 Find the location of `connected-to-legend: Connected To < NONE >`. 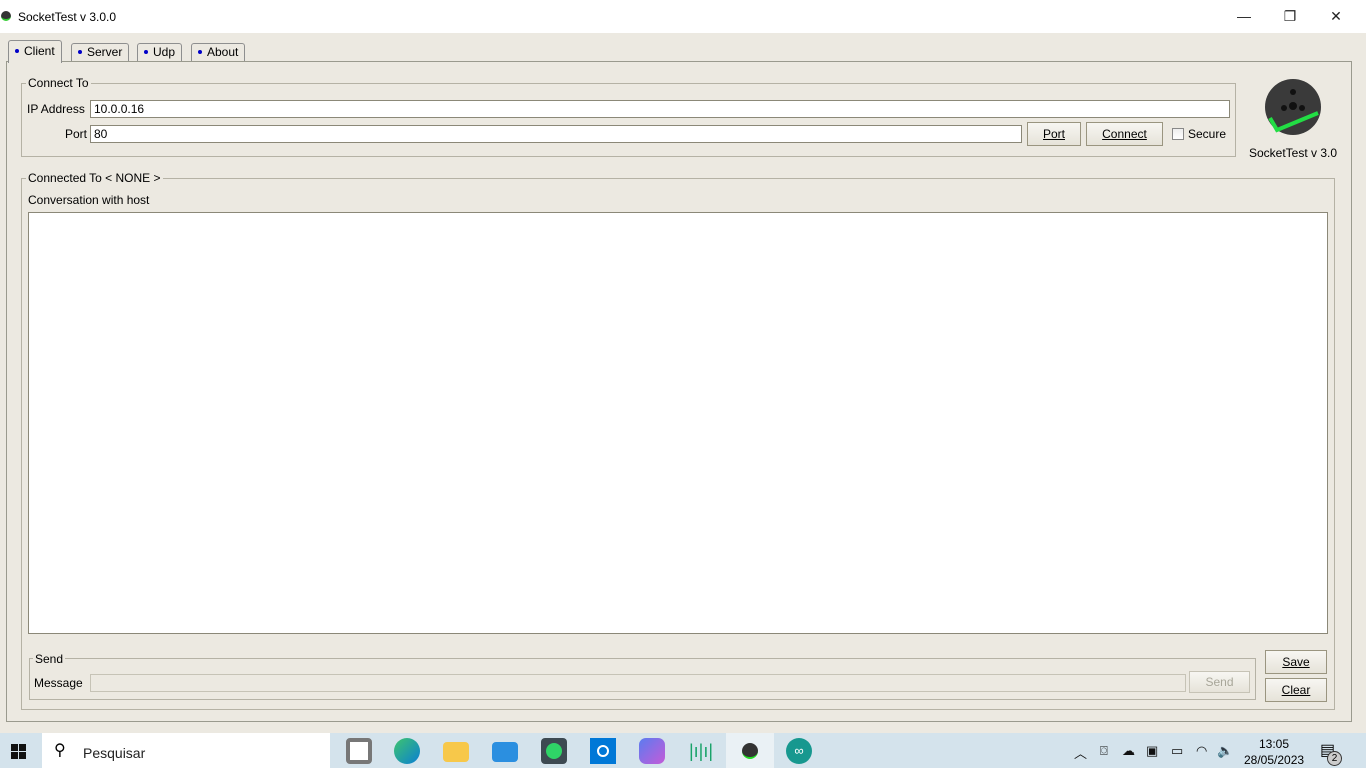

connected-to-legend: Connected To < NONE > is located at coordinates (94, 178).